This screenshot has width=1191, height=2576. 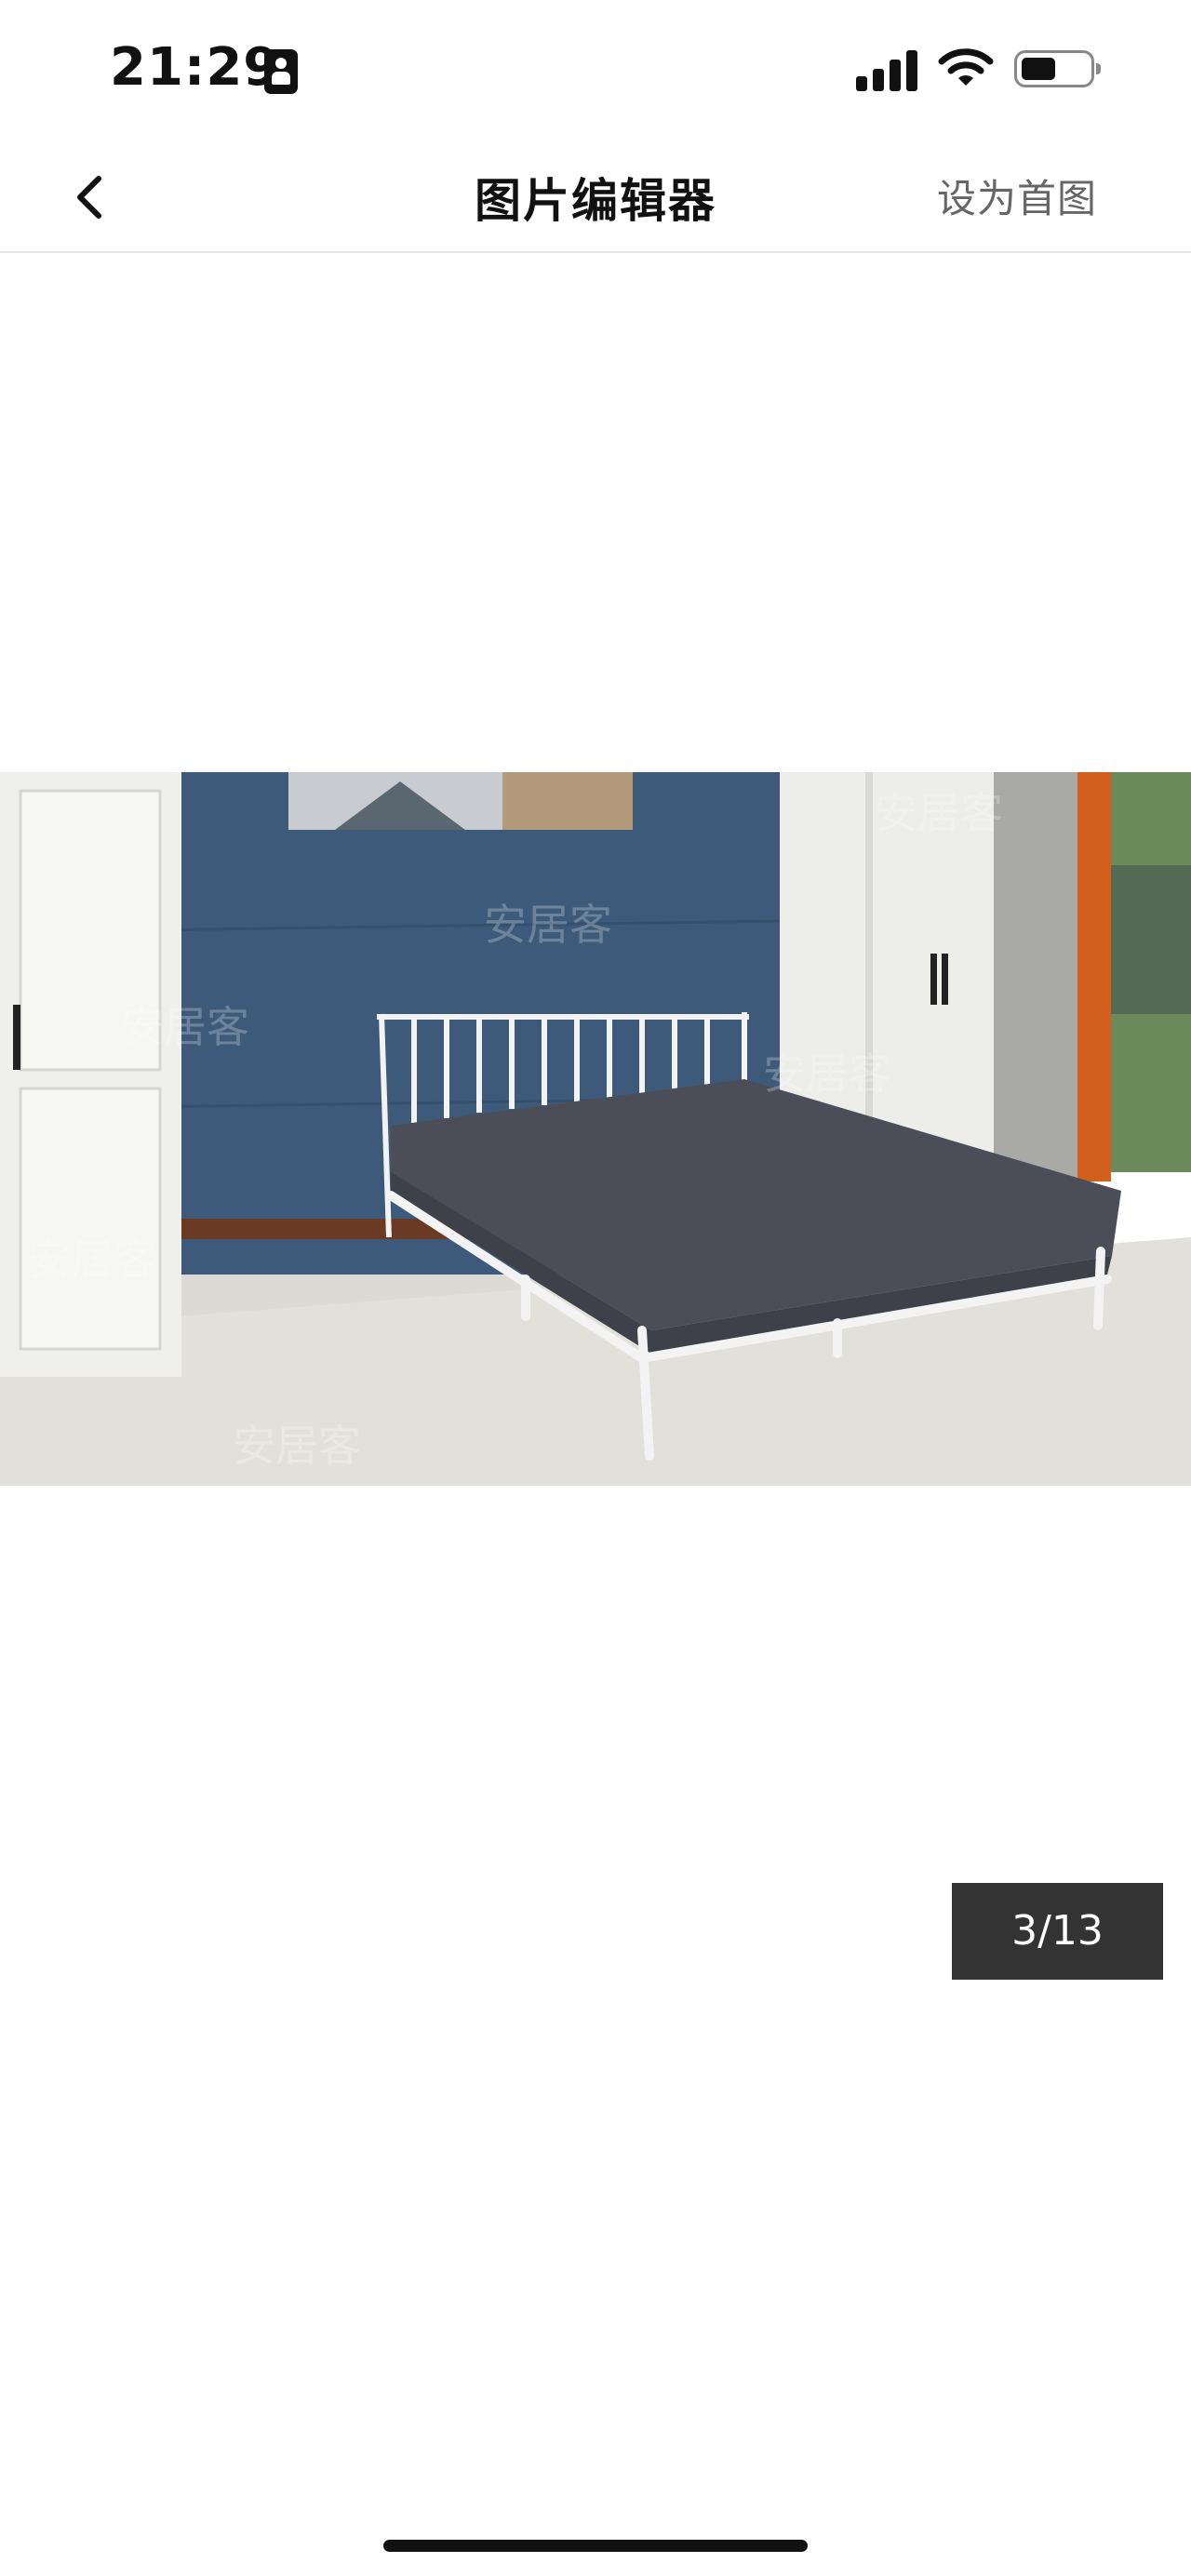 I want to click on wifi-icon, so click(x=966, y=67).